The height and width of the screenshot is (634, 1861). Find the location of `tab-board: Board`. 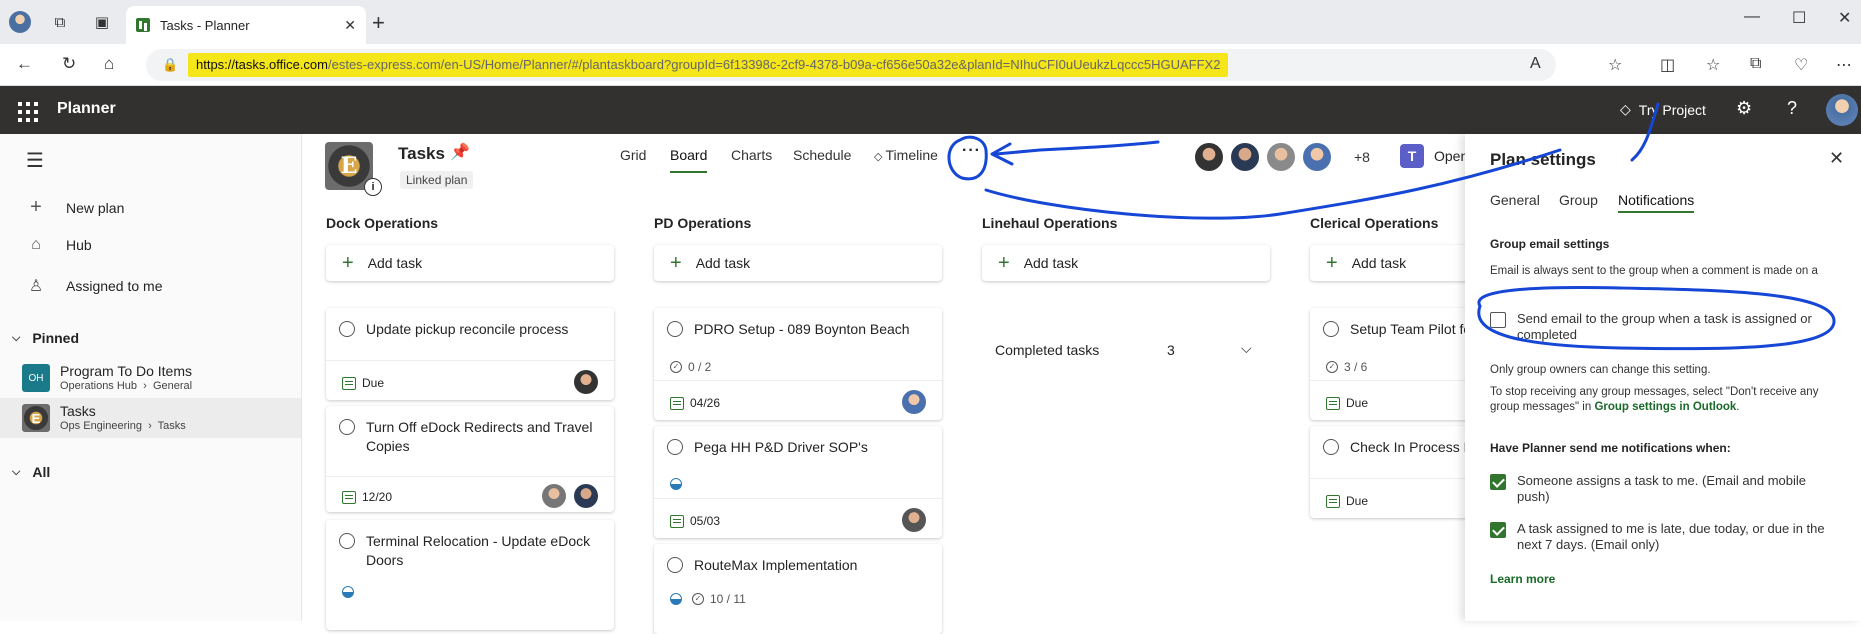

tab-board: Board is located at coordinates (689, 160).